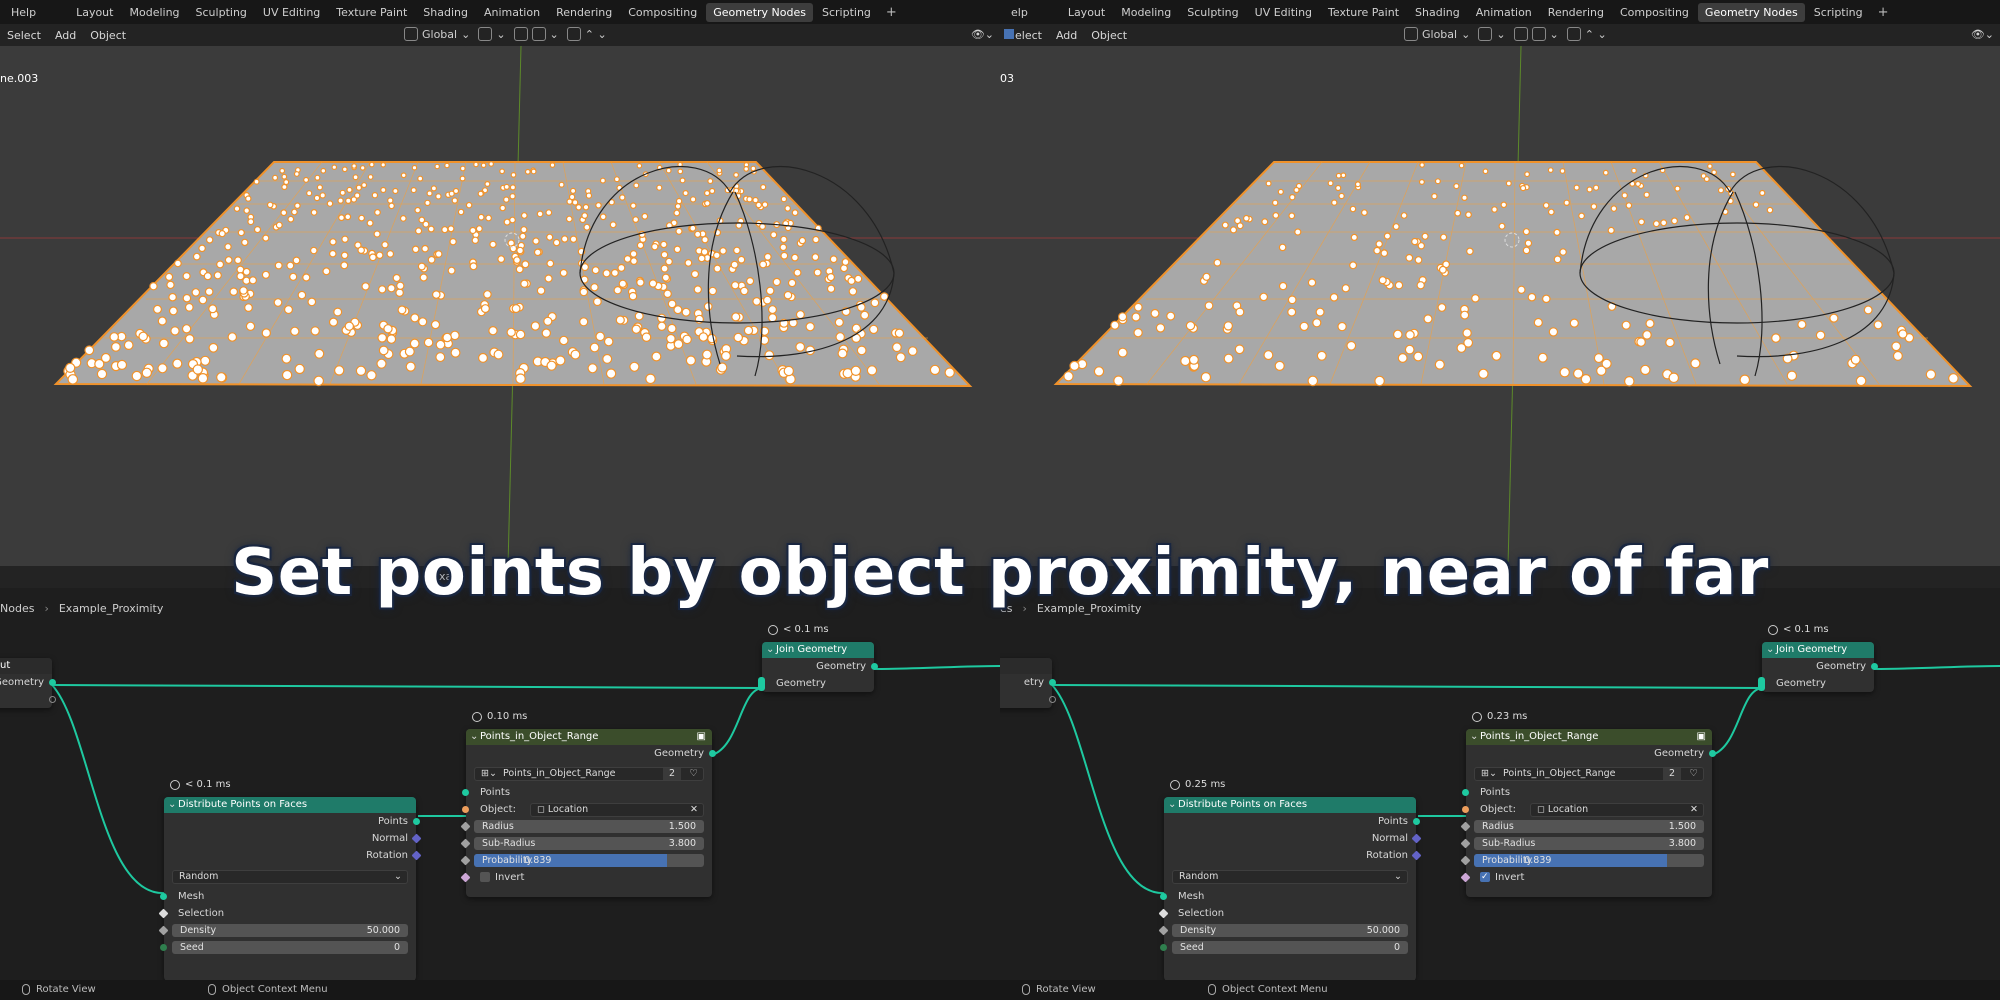  What do you see at coordinates (589, 826) in the screenshot?
I see `radius-field: Radius 1.500` at bounding box center [589, 826].